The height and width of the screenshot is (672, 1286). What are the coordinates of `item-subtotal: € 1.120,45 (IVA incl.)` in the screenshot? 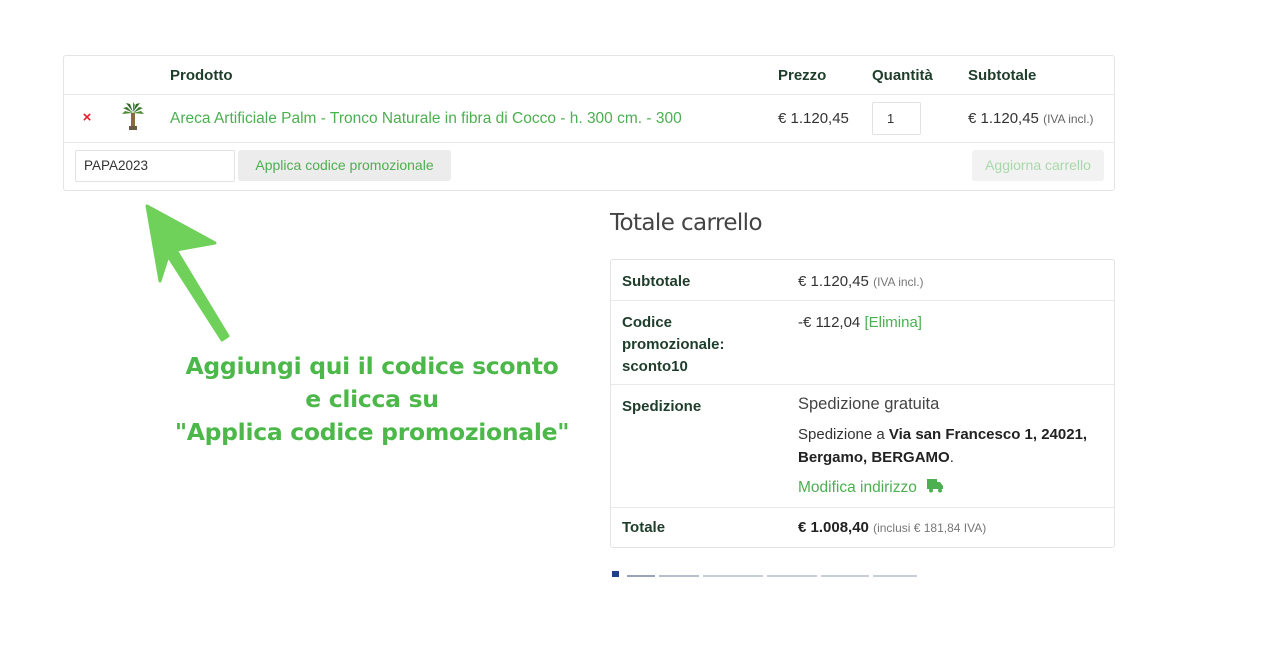 It's located at (1031, 118).